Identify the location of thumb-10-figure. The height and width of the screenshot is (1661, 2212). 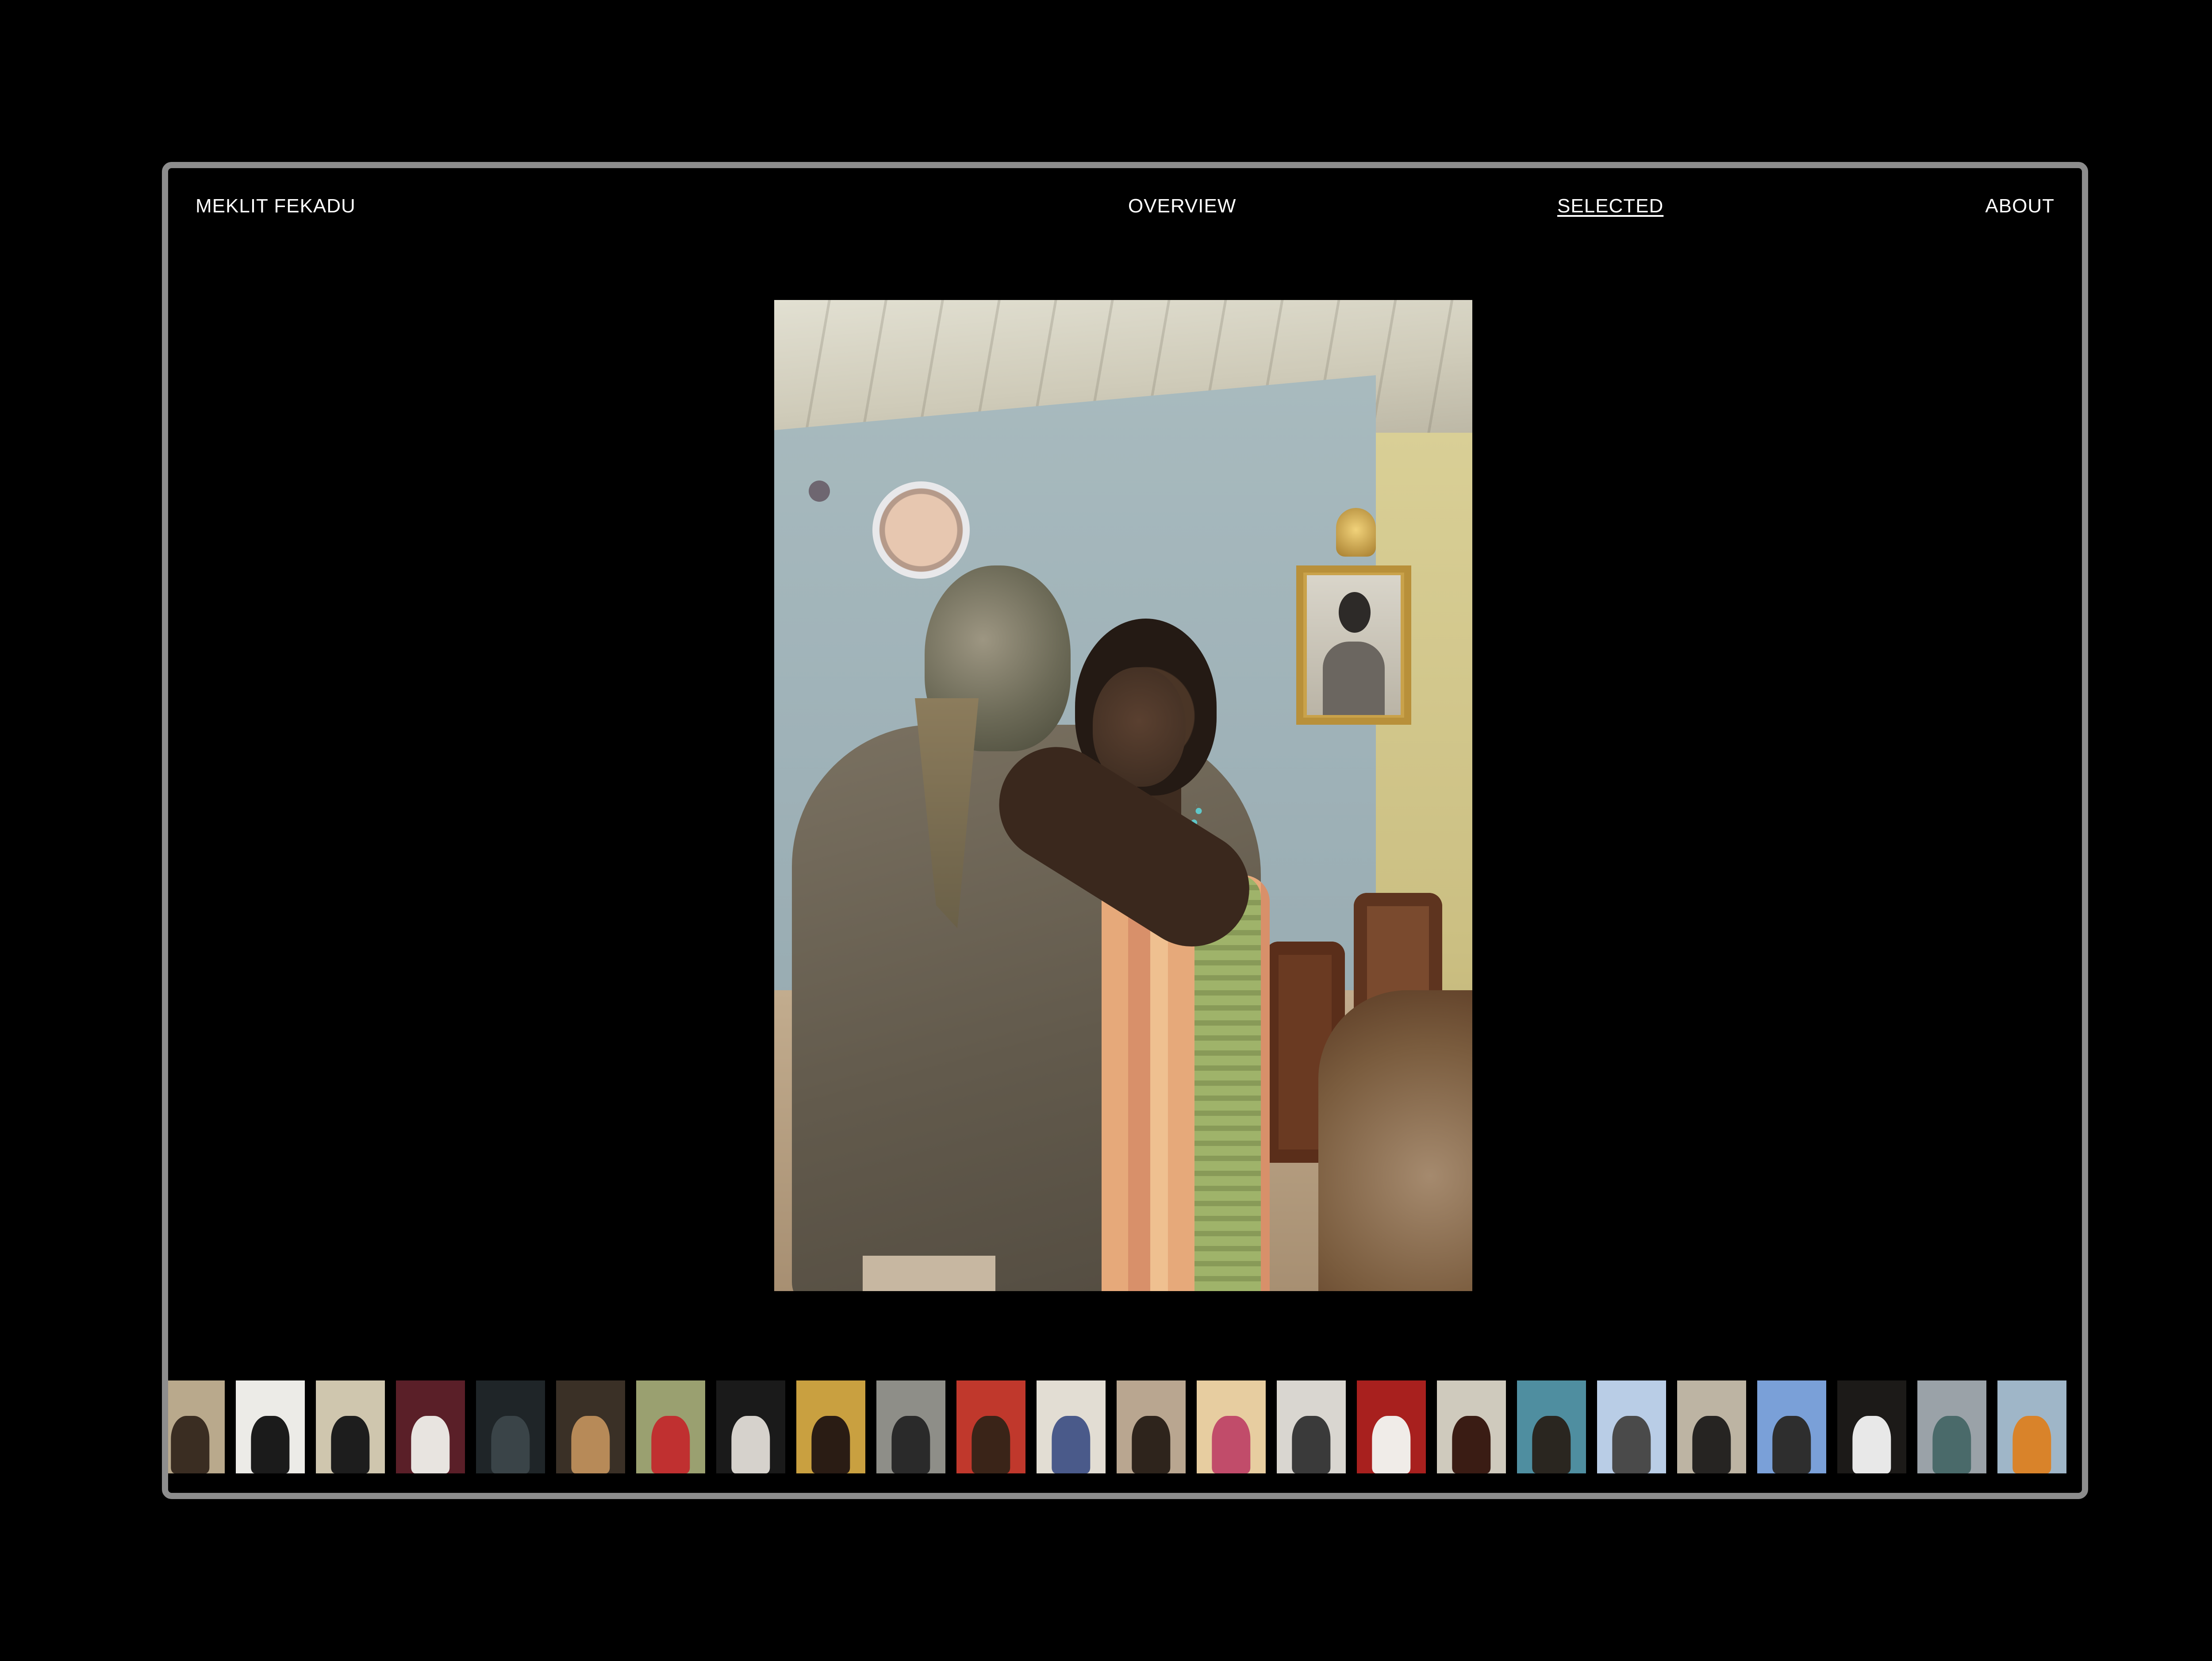
(911, 1444).